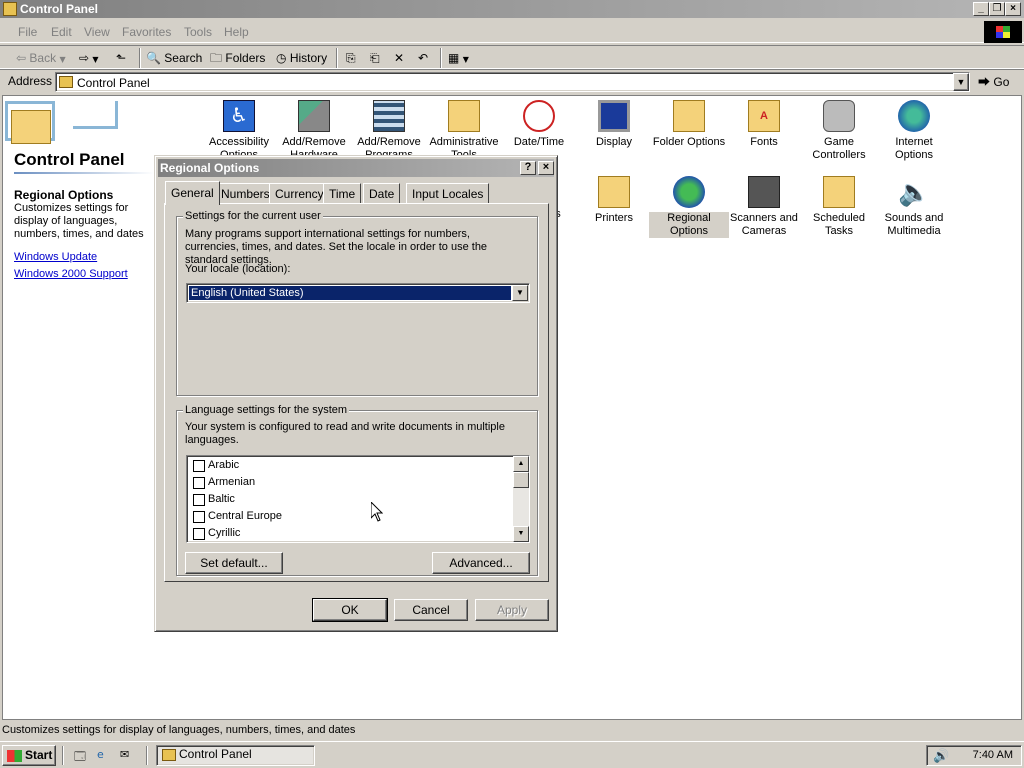 The image size is (1024, 768). Describe the element at coordinates (914, 207) in the screenshot. I see `sounds-multimedia-item: 🔈 Sounds and Multimedia` at that location.